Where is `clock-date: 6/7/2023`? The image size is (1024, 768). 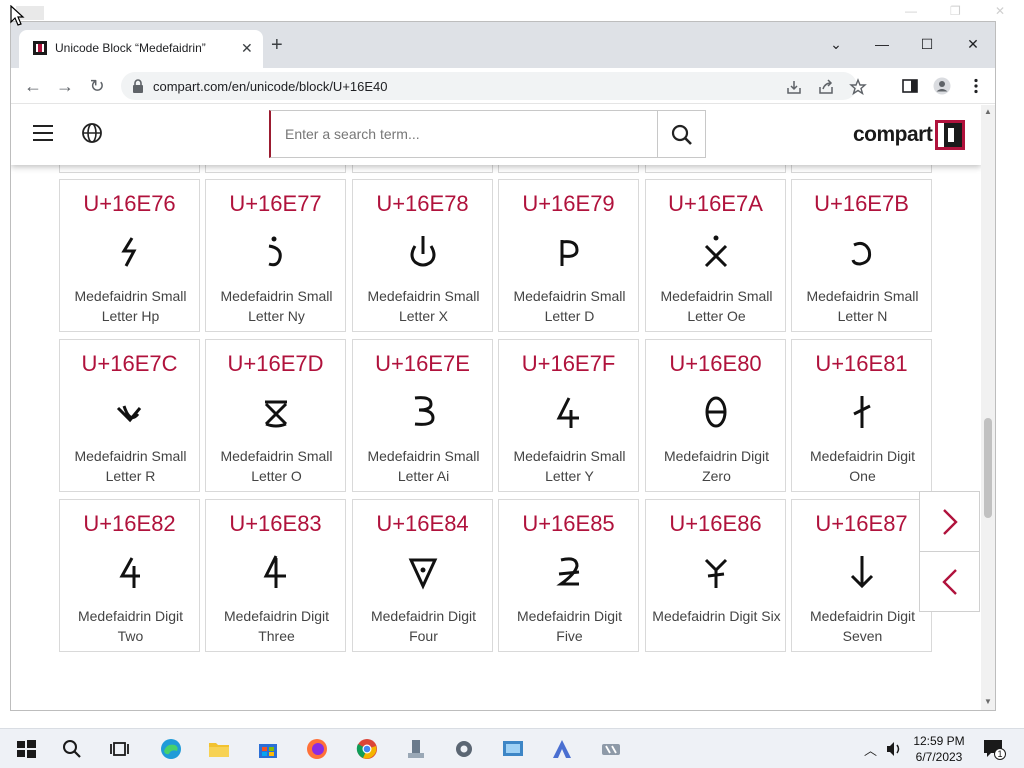 clock-date: 6/7/2023 is located at coordinates (939, 757).